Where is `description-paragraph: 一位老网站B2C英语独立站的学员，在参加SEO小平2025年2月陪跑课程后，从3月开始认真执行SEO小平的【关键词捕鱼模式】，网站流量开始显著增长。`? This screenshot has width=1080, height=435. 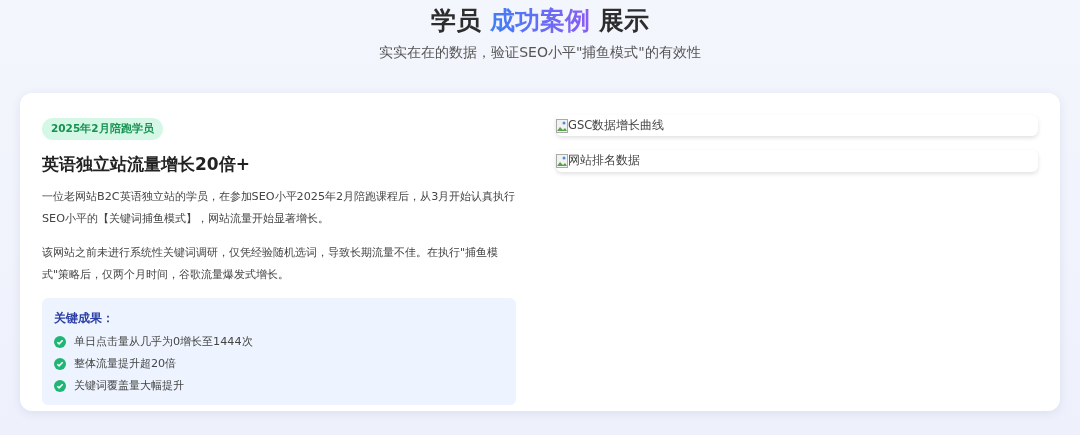 description-paragraph: 一位老网站B2C英语独立站的学员，在参加SEO小平2025年2月陪跑课程后，从3月开始认真执行SEO小平的【关键词捕鱼模式】，网站流量开始显著增长。 is located at coordinates (279, 208).